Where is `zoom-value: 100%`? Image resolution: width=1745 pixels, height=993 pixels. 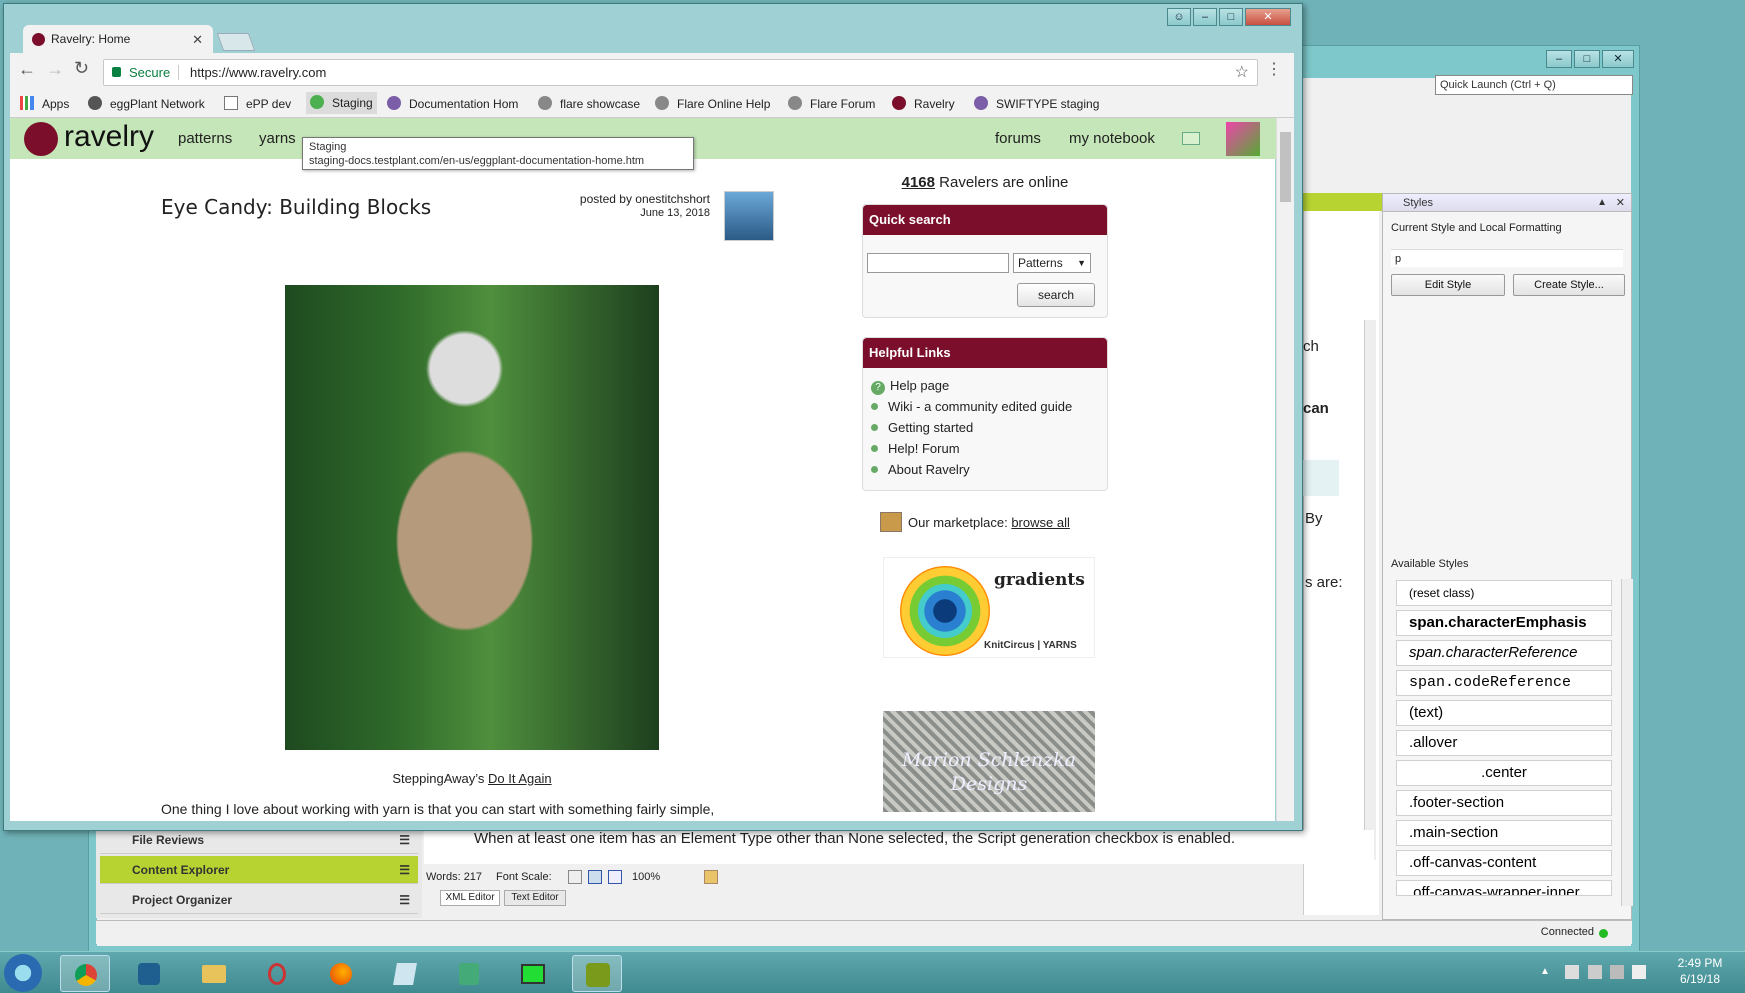
zoom-value: 100% is located at coordinates (646, 877).